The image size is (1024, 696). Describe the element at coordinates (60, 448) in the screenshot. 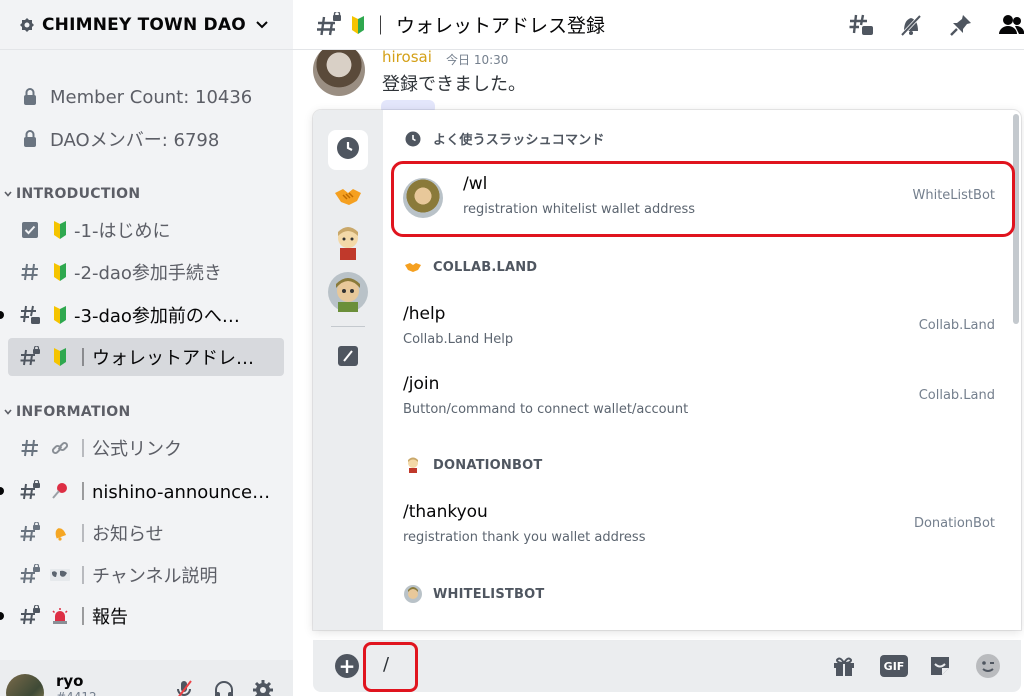

I see `link-icon` at that location.